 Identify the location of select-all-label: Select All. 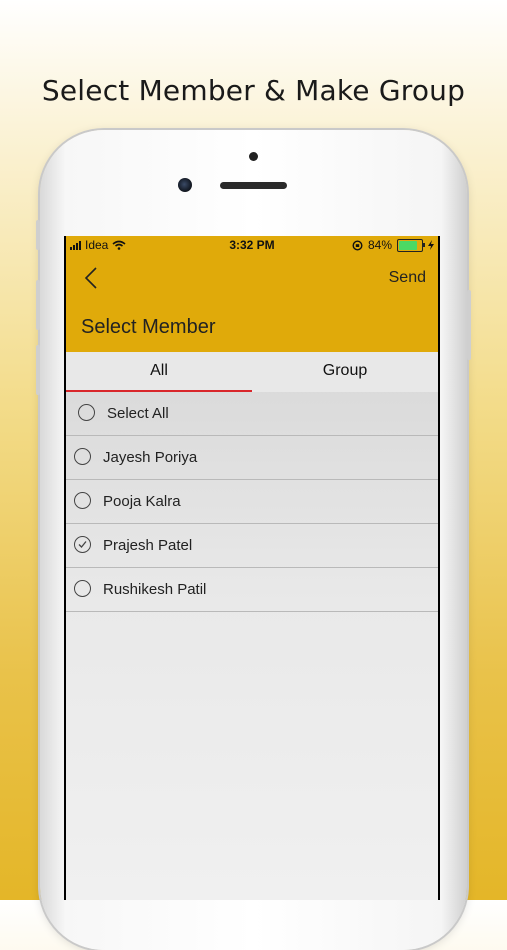
(138, 413).